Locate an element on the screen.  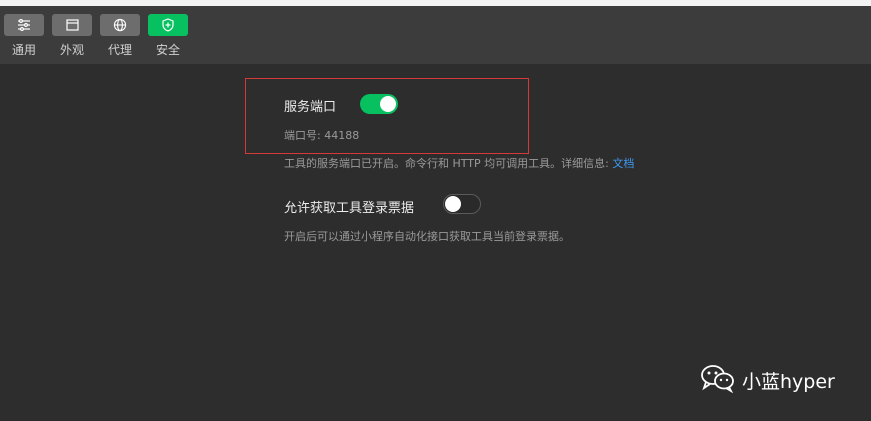
login-ticket-toggle is located at coordinates (462, 204).